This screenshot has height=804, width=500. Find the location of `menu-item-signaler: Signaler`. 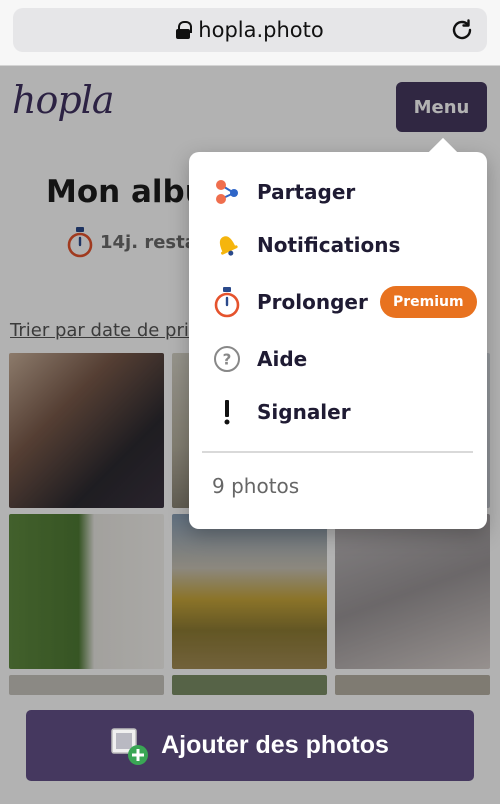

menu-item-signaler: Signaler is located at coordinates (282, 412).